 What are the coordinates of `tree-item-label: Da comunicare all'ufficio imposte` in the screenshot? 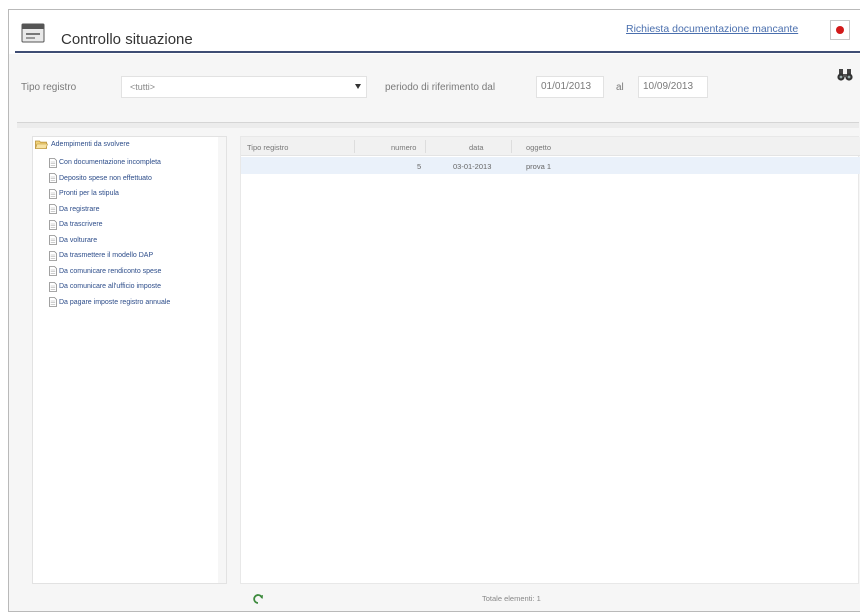 It's located at (110, 287).